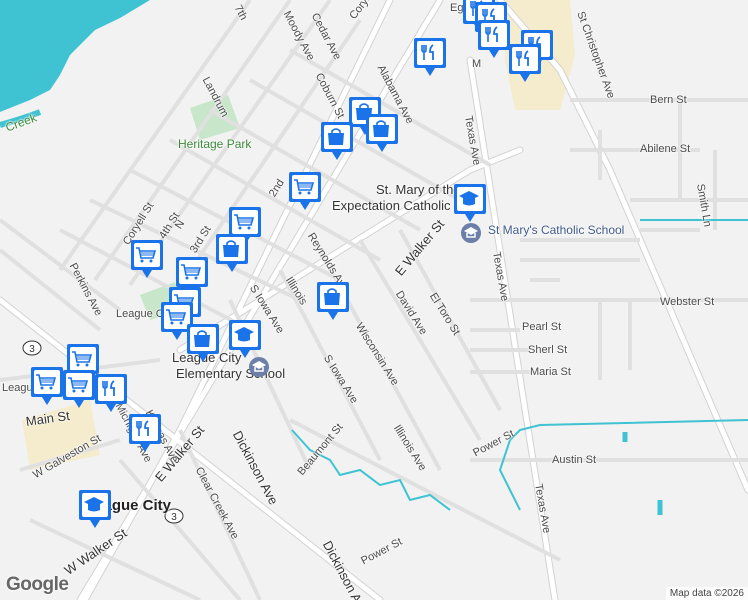  Describe the element at coordinates (215, 144) in the screenshot. I see `park-label: Heritage Park` at that location.